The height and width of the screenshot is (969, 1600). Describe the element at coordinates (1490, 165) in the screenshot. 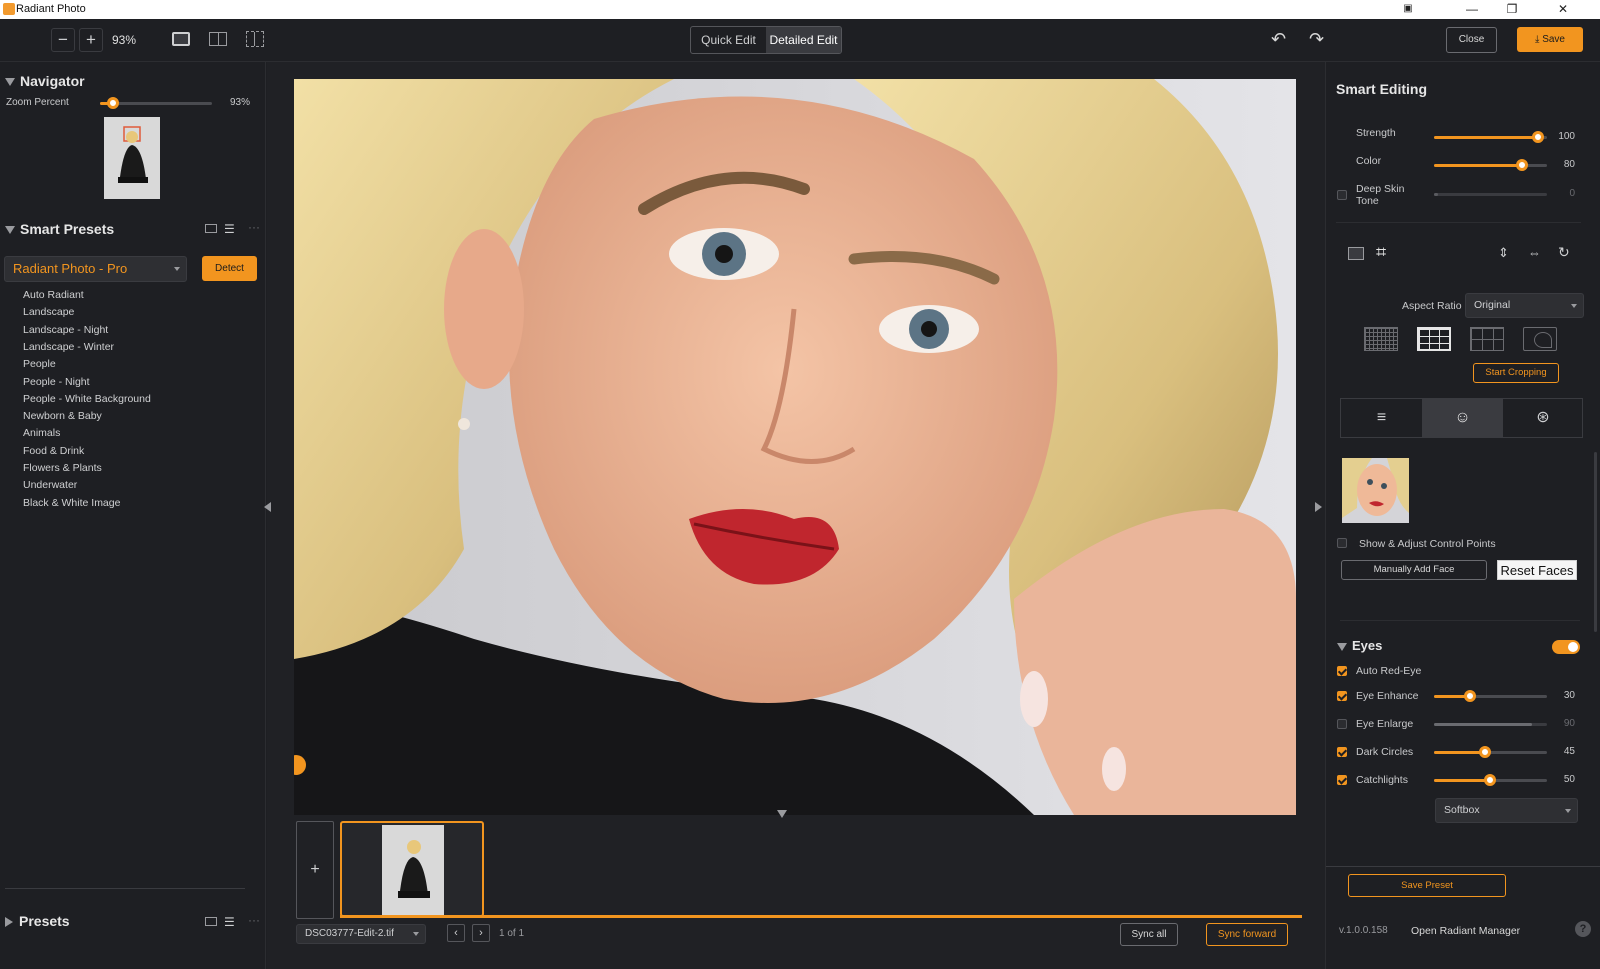

I see `color-slider` at that location.